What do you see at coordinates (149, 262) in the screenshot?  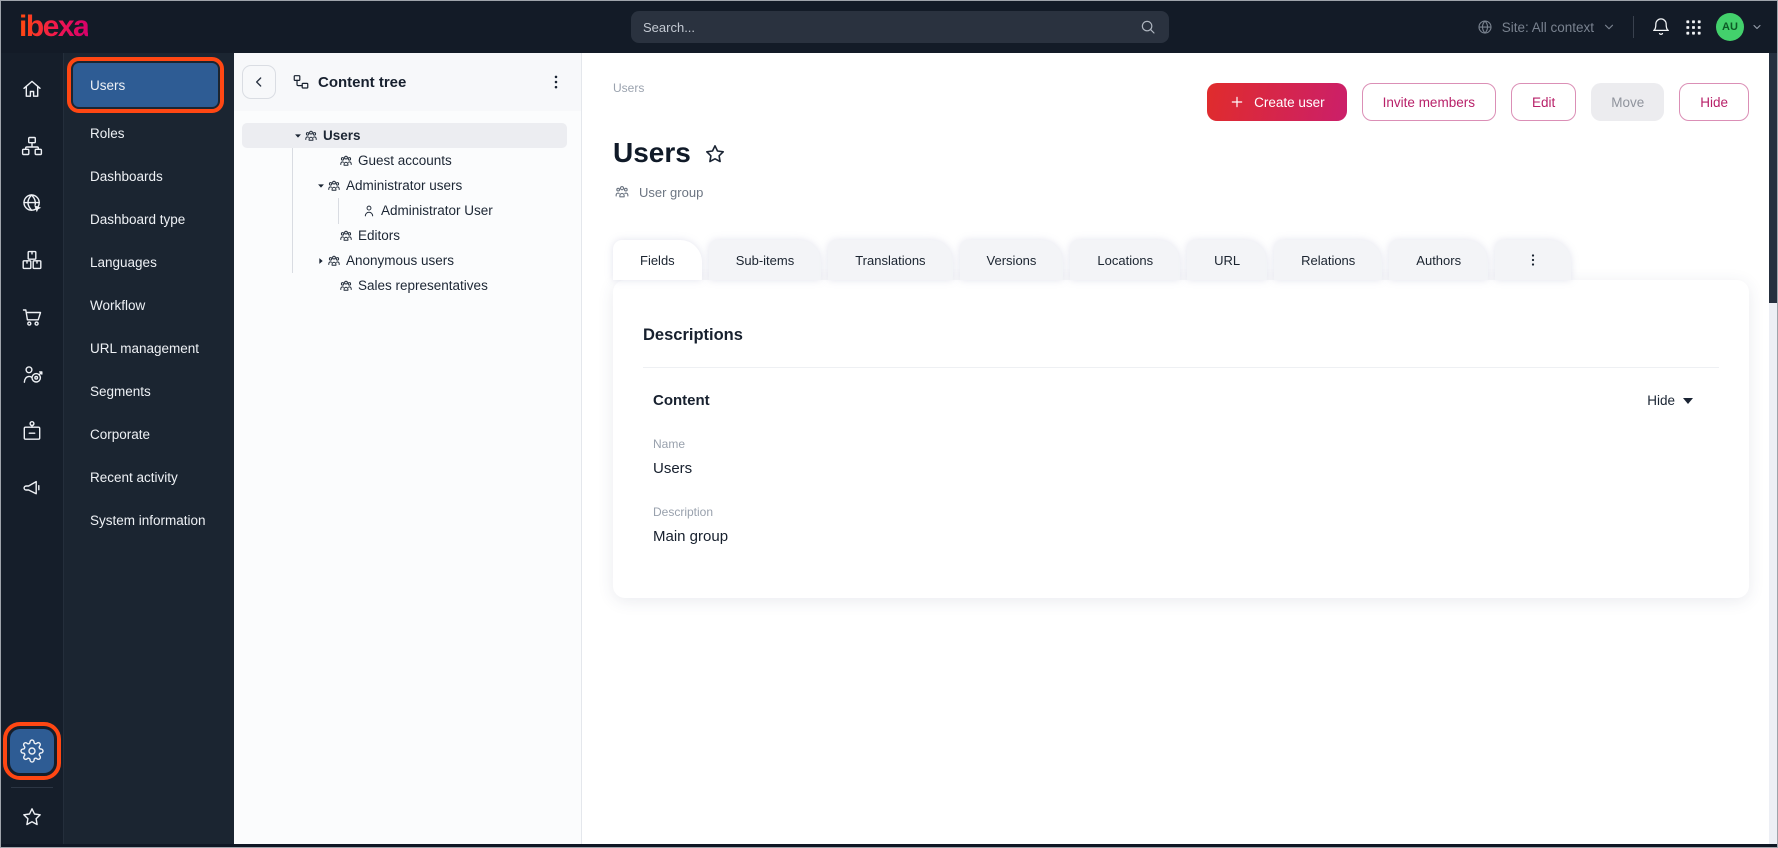 I see `sidebar-item-languages: Languages` at bounding box center [149, 262].